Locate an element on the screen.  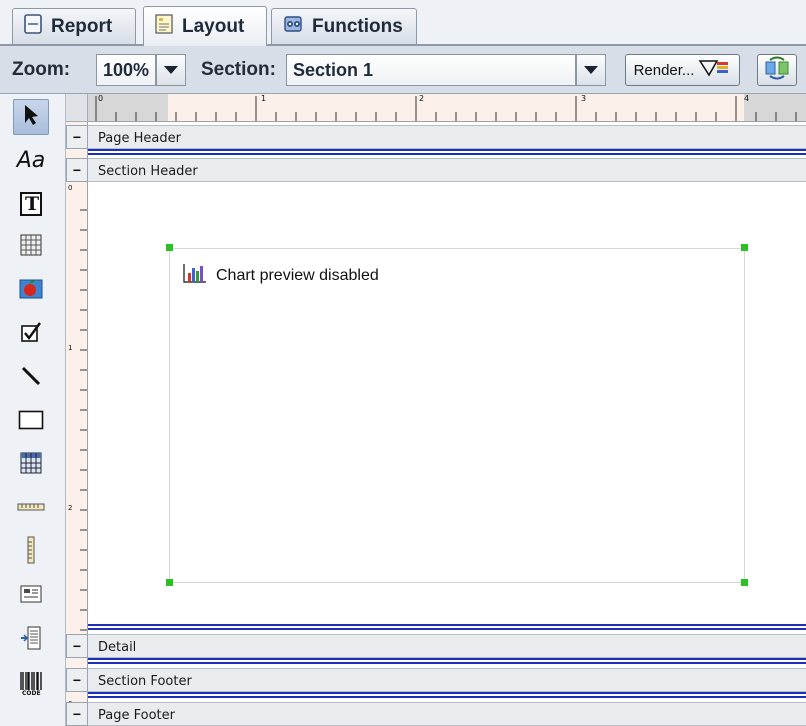
refresh-button is located at coordinates (777, 70).